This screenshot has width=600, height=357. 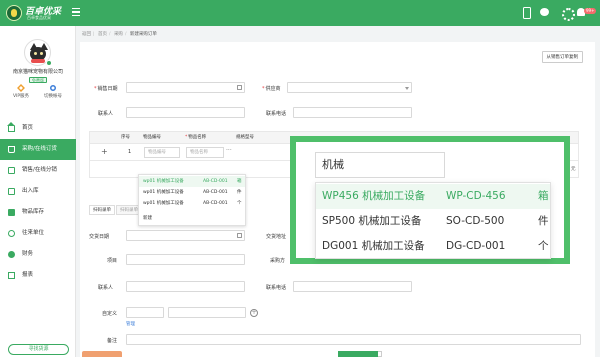 What do you see at coordinates (33, 233) in the screenshot?
I see `sidebar-item-label: 往来单位` at bounding box center [33, 233].